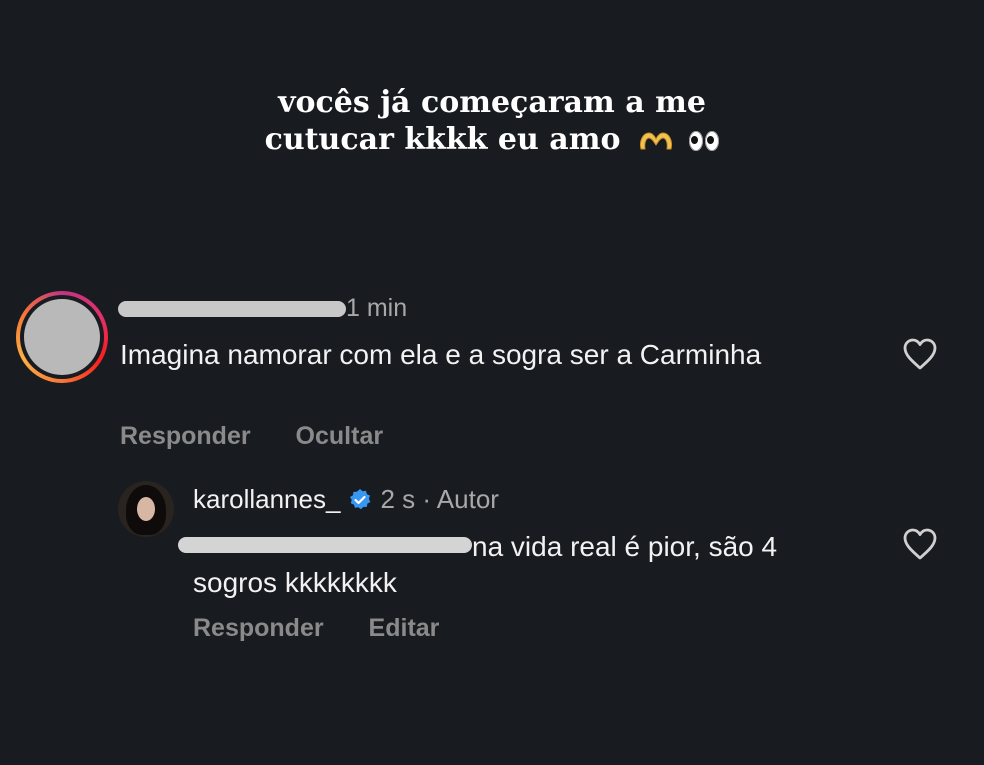  What do you see at coordinates (146, 509) in the screenshot?
I see `author-avatar` at bounding box center [146, 509].